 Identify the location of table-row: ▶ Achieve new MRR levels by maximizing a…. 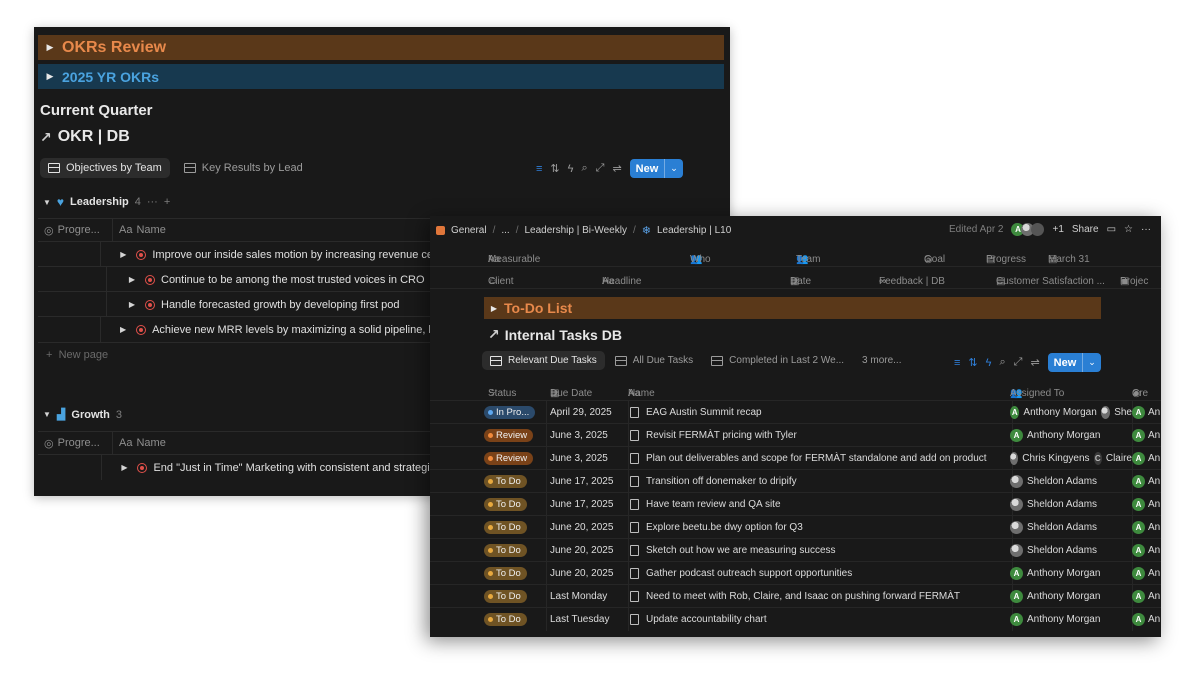
(234, 329).